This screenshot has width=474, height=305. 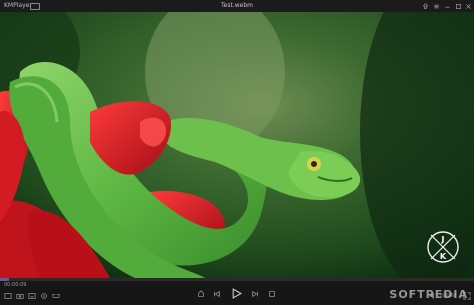 I want to click on softpedia-watermark: SOFTPEDIA, so click(x=428, y=294).